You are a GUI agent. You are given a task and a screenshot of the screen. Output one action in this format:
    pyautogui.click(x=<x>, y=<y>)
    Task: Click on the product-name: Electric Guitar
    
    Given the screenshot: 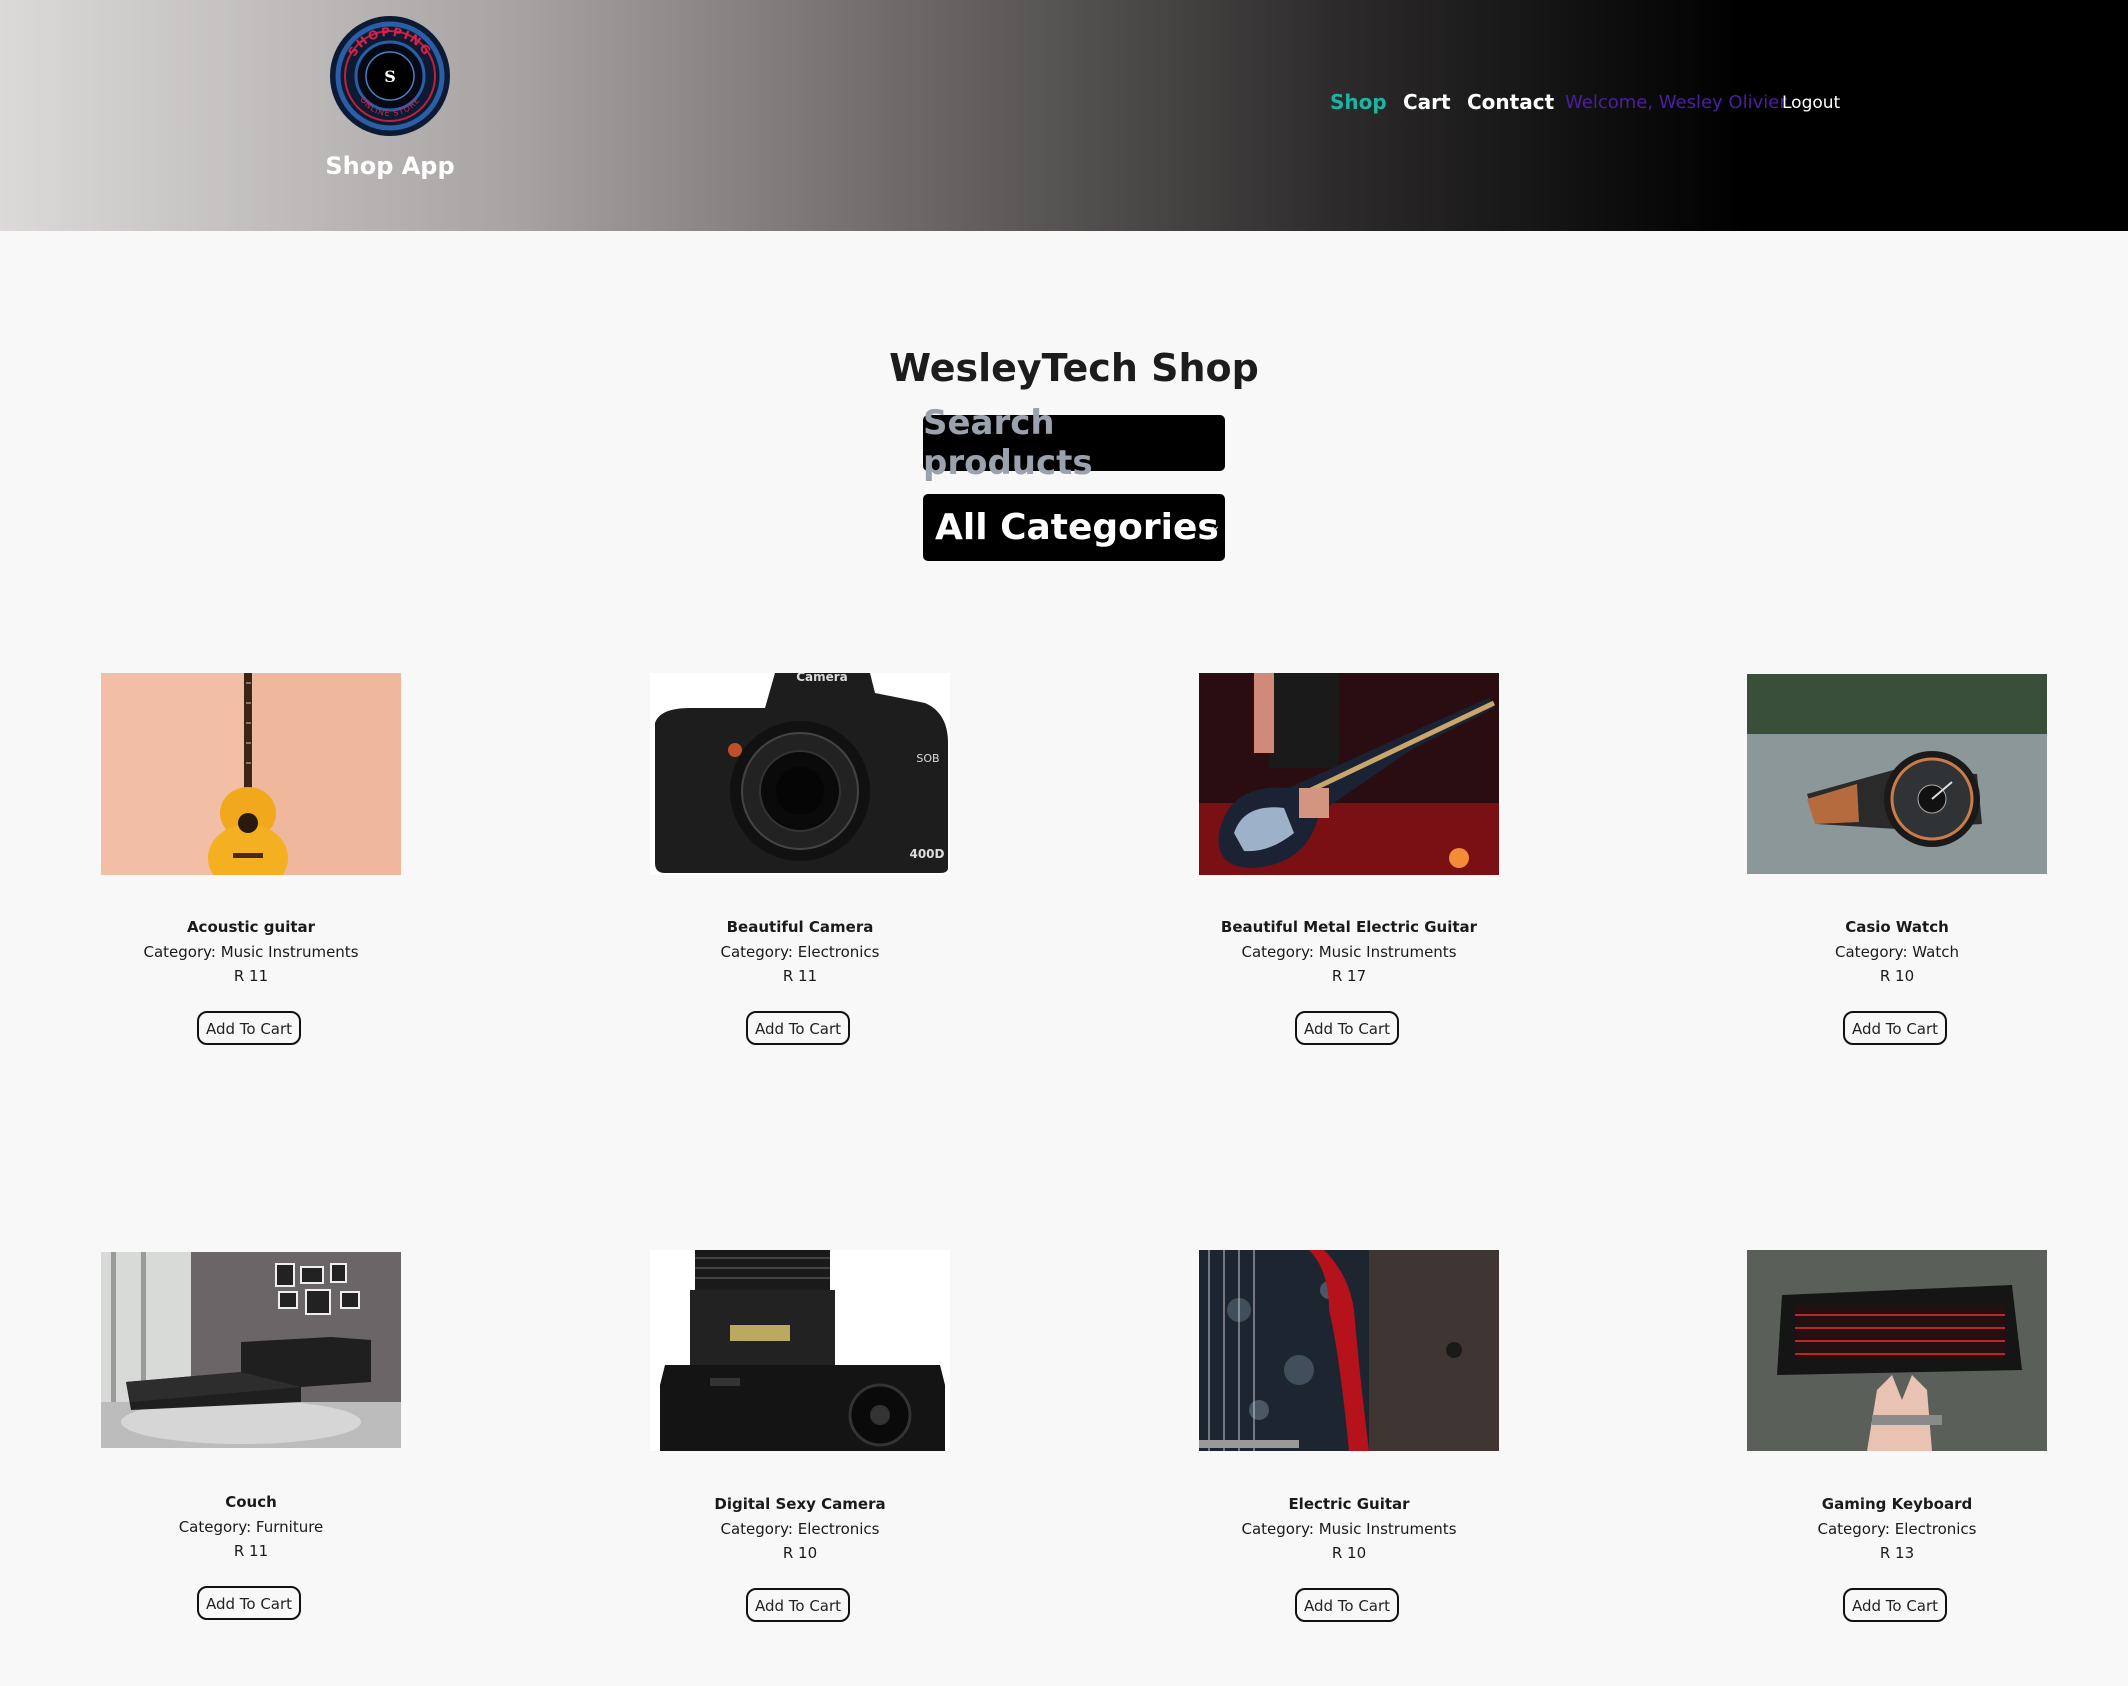 What is the action you would take?
    pyautogui.click(x=1349, y=1504)
    